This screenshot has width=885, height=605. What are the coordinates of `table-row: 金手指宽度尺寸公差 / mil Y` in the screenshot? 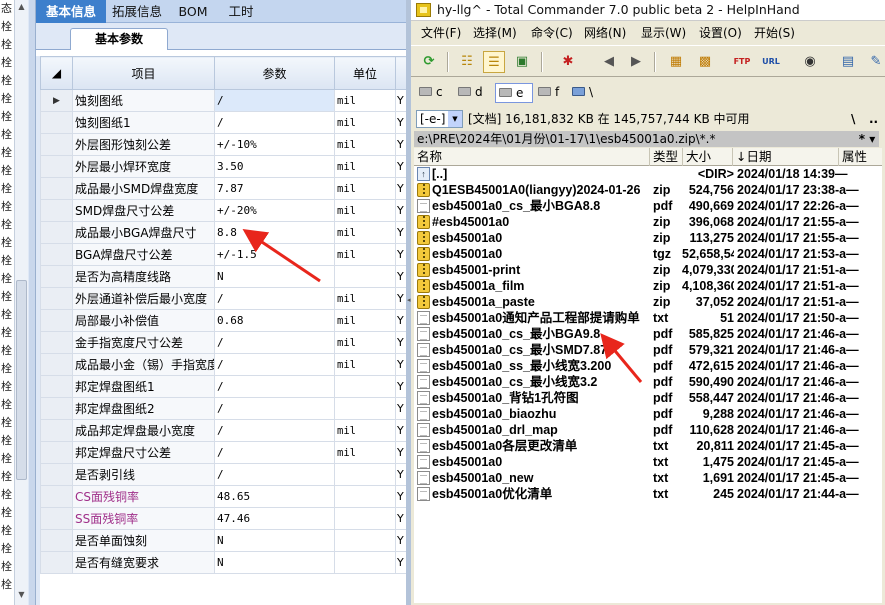 It's located at (223, 342).